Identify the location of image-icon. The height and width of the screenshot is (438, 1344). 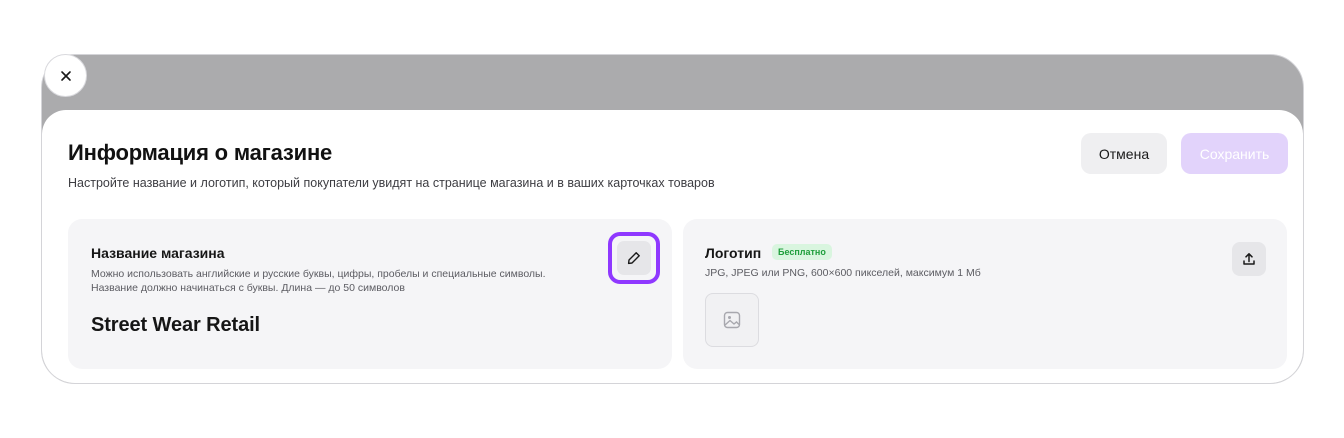
(732, 320).